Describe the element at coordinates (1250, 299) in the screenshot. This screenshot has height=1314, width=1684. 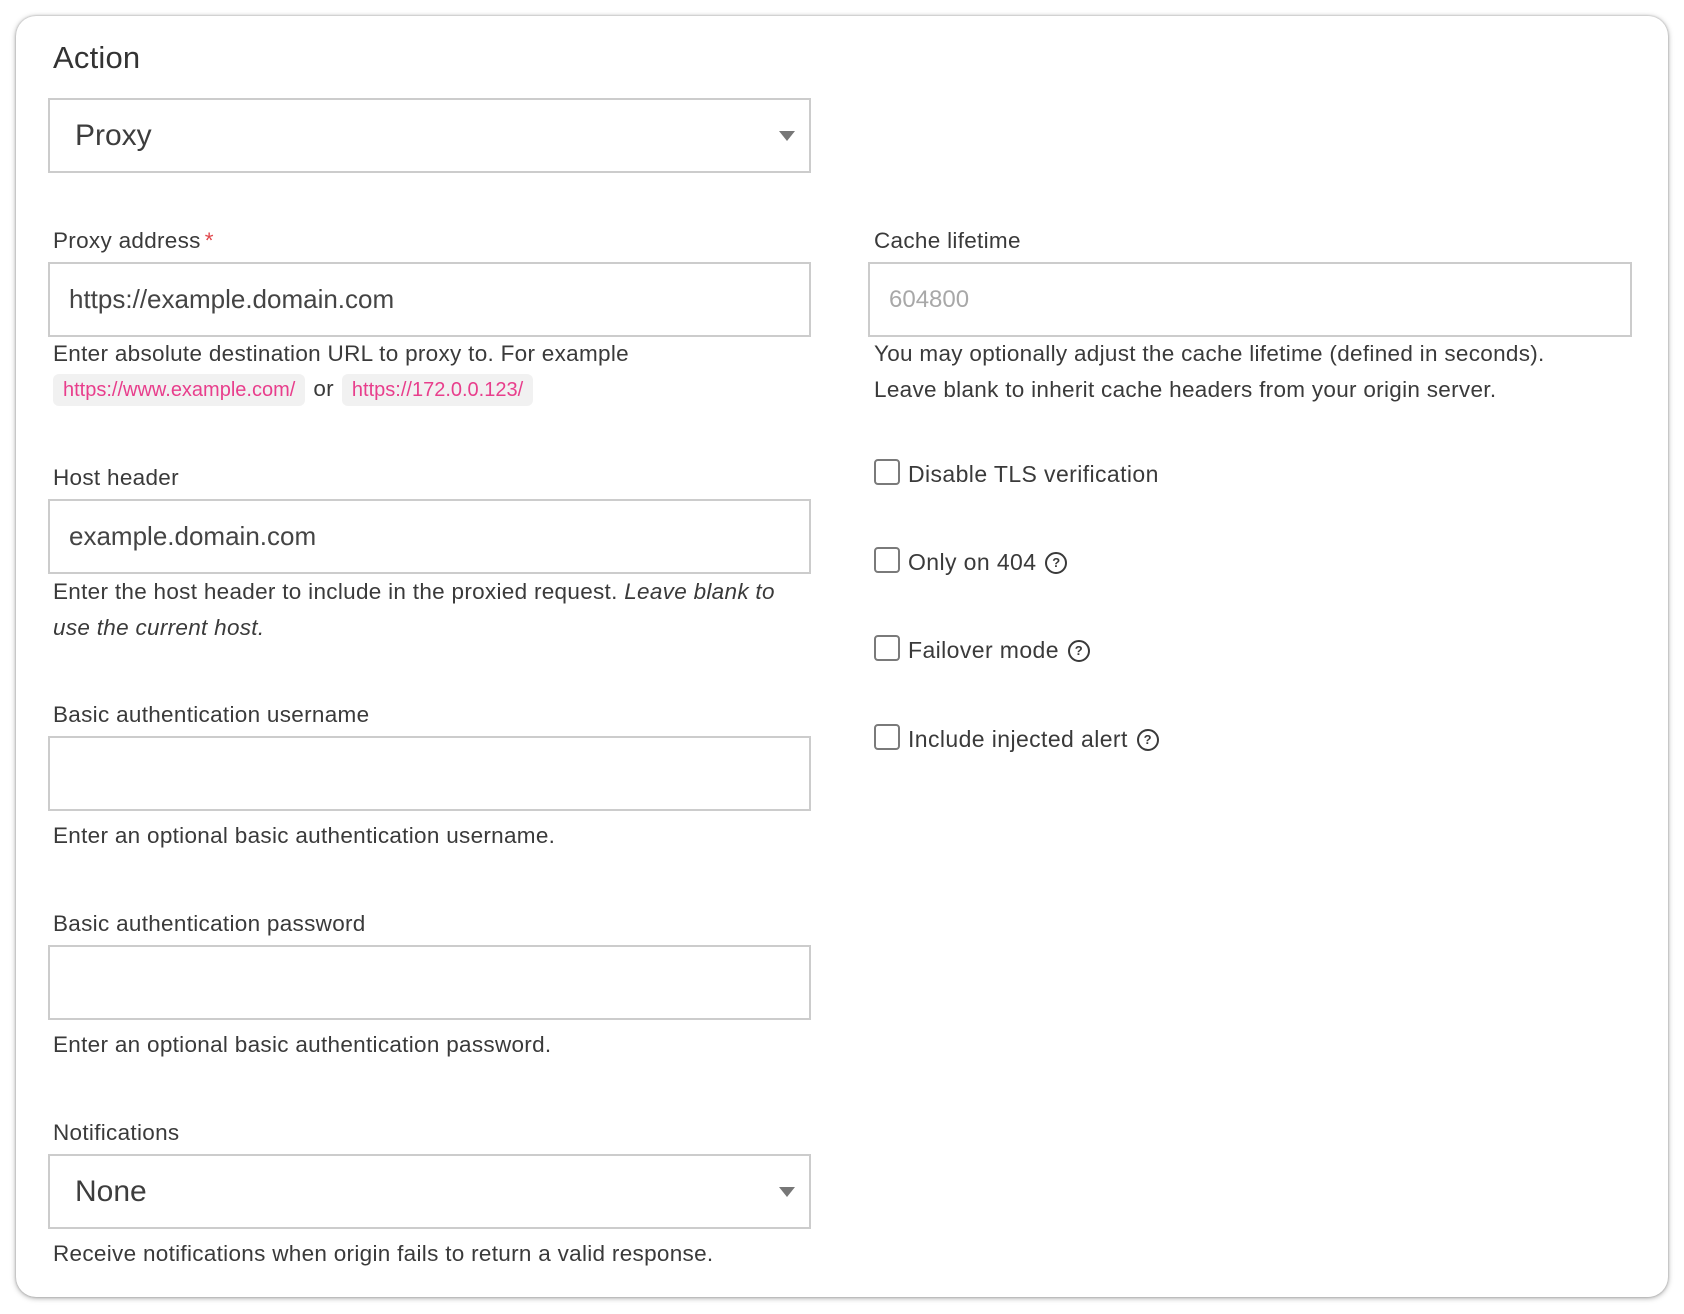
I see `cache-lifetime-input: 604800` at that location.